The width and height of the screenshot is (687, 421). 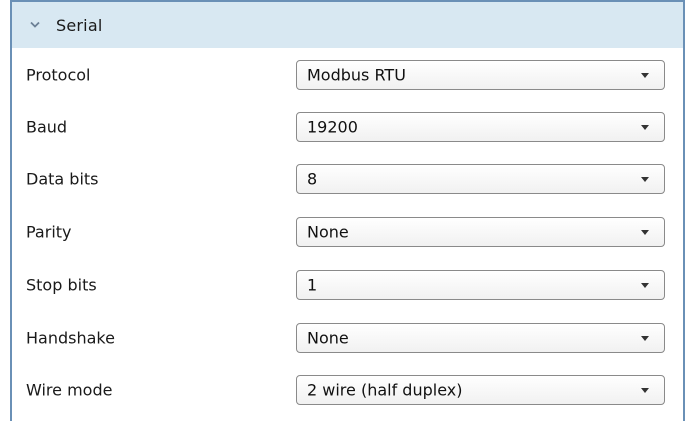 What do you see at coordinates (480, 338) in the screenshot?
I see `handshake-select: None` at bounding box center [480, 338].